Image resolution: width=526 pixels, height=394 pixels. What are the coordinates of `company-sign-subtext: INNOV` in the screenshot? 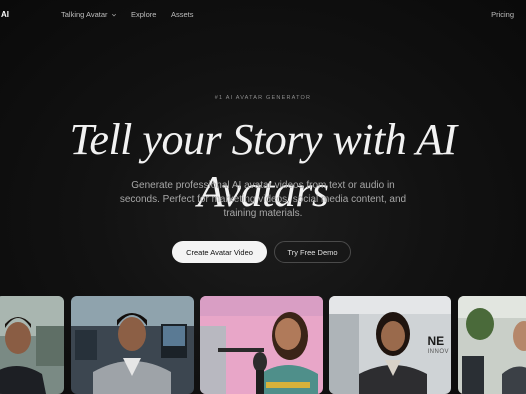 It's located at (438, 352).